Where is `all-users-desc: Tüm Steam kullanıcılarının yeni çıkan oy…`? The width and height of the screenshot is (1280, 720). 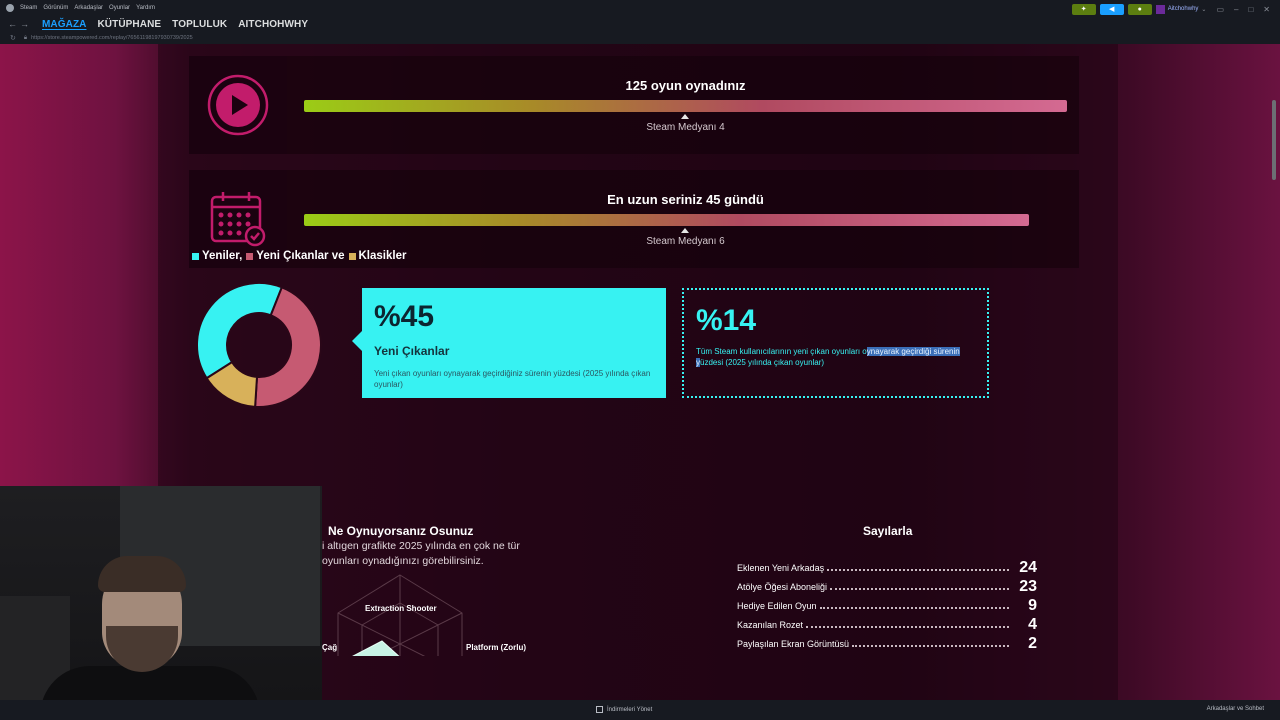 all-users-desc: Tüm Steam kullanıcılarının yeni çıkan oy… is located at coordinates (836, 357).